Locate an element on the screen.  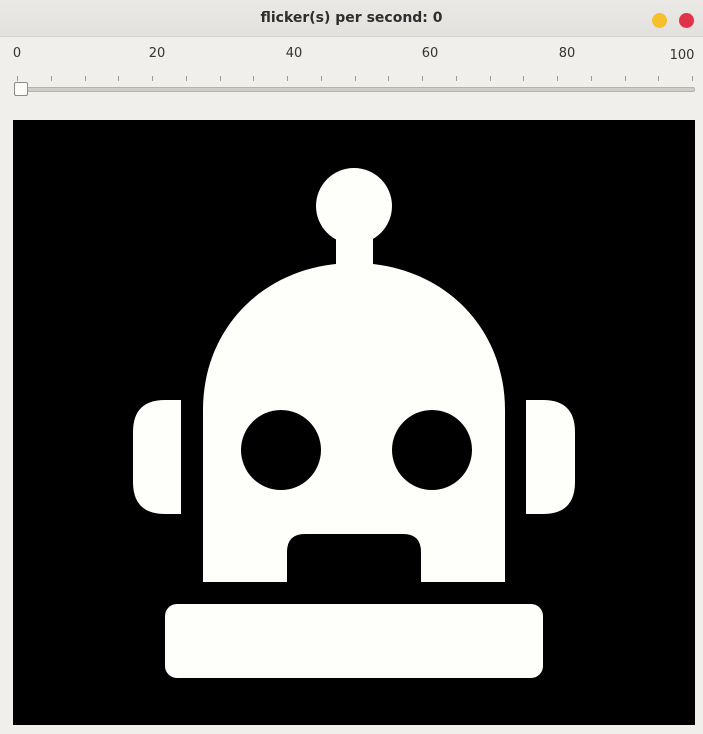
tick-label-100: 100 is located at coordinates (682, 55).